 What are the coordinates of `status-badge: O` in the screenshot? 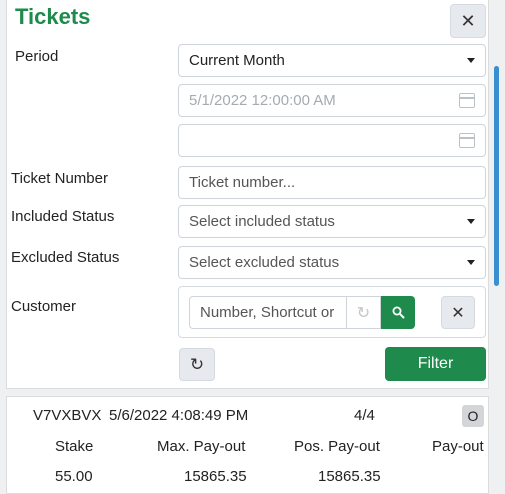 It's located at (473, 416).